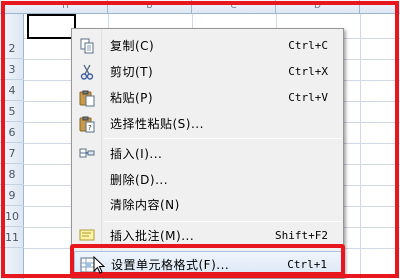  Describe the element at coordinates (12, 48) in the screenshot. I see `row-header: 2` at that location.